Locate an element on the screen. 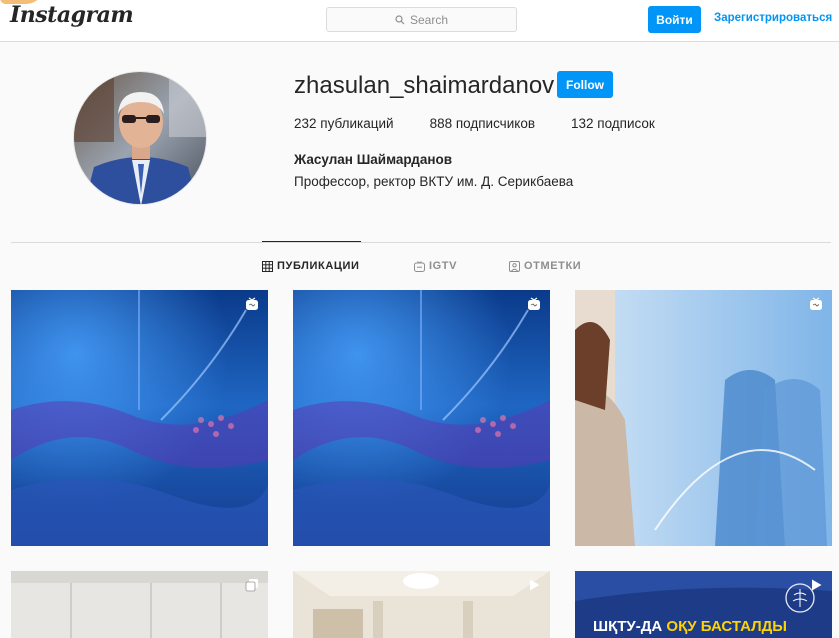 This screenshot has height=638, width=839. login-button: Войти is located at coordinates (674, 19).